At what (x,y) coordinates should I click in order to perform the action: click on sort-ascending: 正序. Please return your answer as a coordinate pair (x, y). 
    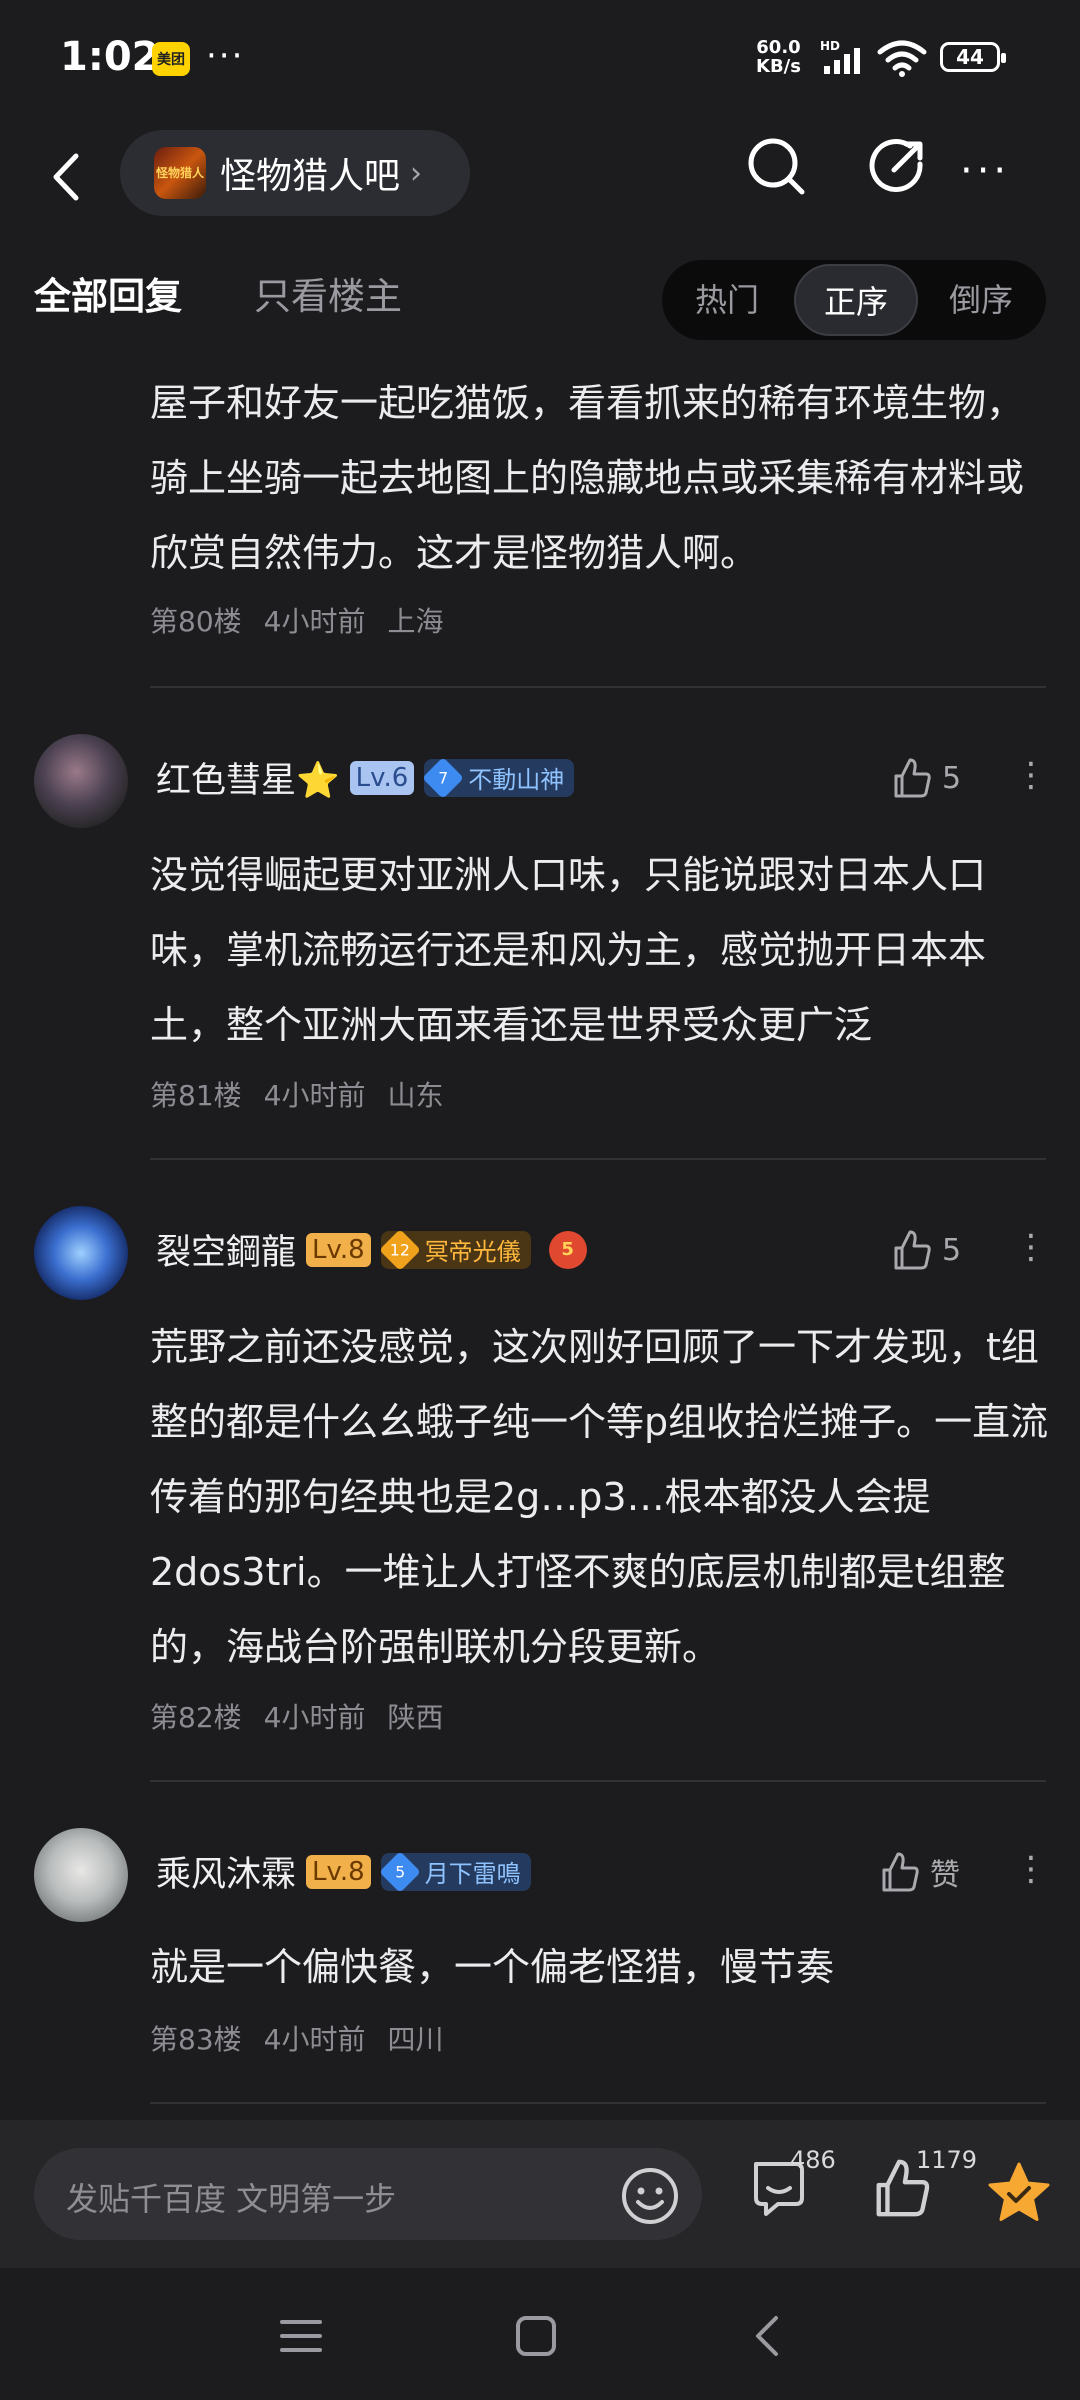
    Looking at the image, I should click on (856, 300).